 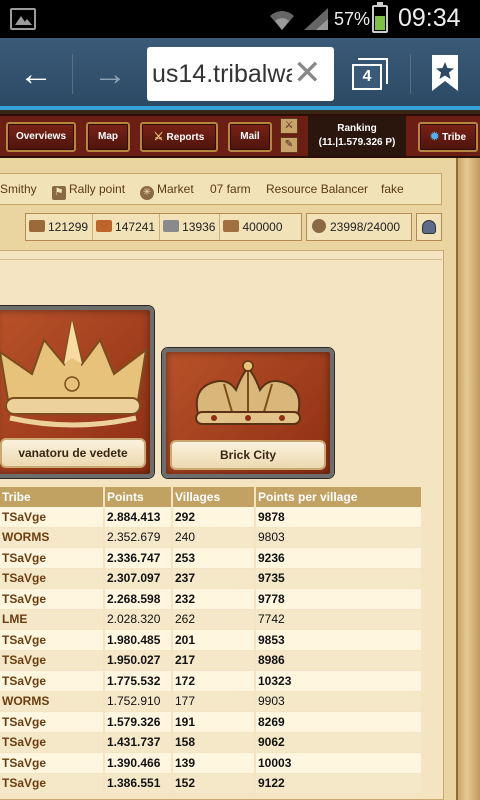 What do you see at coordinates (448, 137) in the screenshot?
I see `tribe-button: ✹ Tribe` at bounding box center [448, 137].